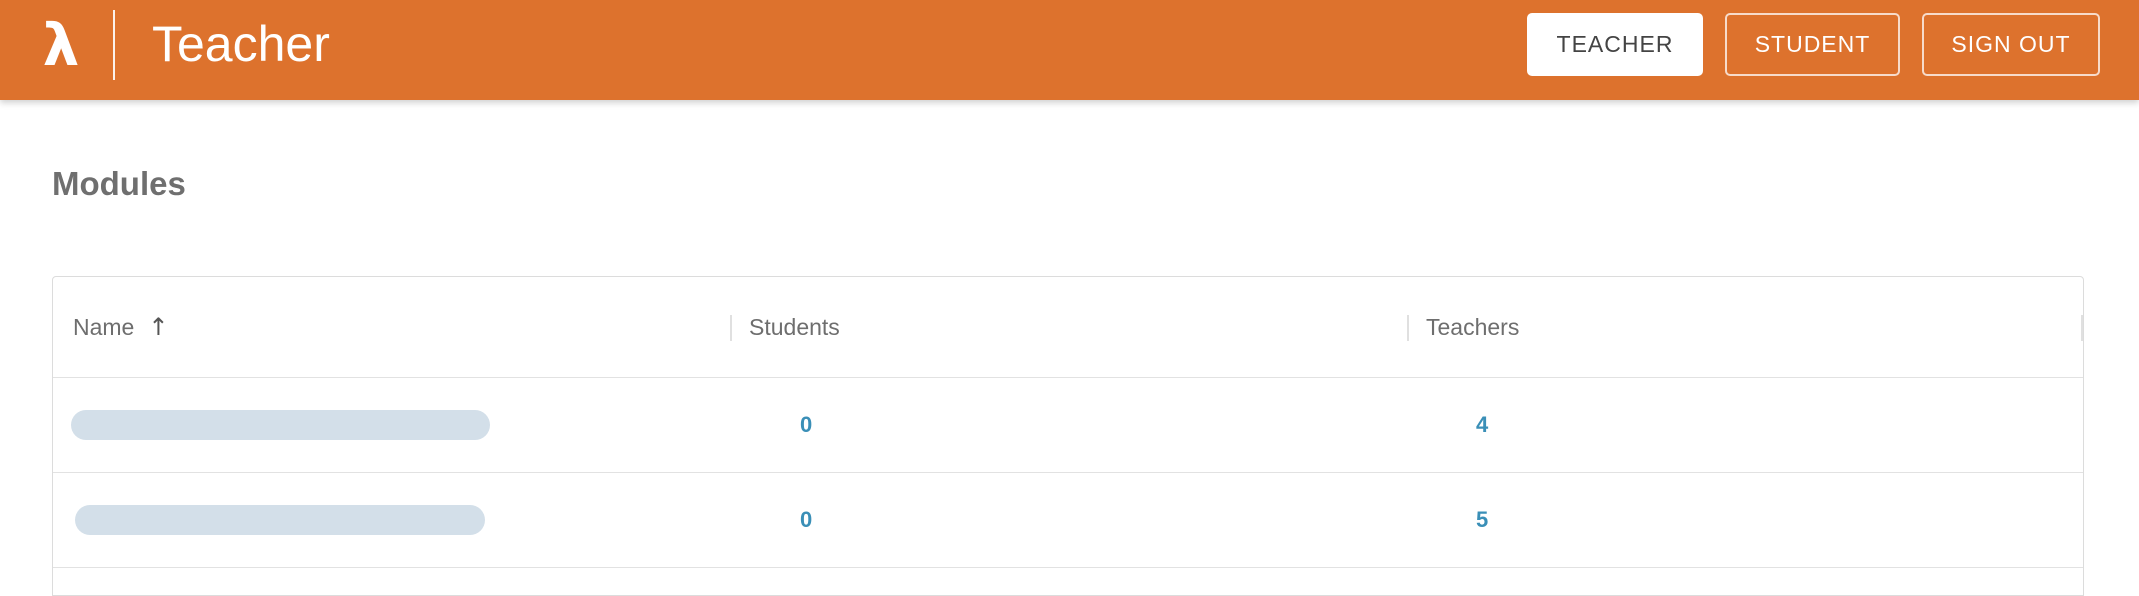  I want to click on teacher-nav-button: TEACHER, so click(1615, 44).